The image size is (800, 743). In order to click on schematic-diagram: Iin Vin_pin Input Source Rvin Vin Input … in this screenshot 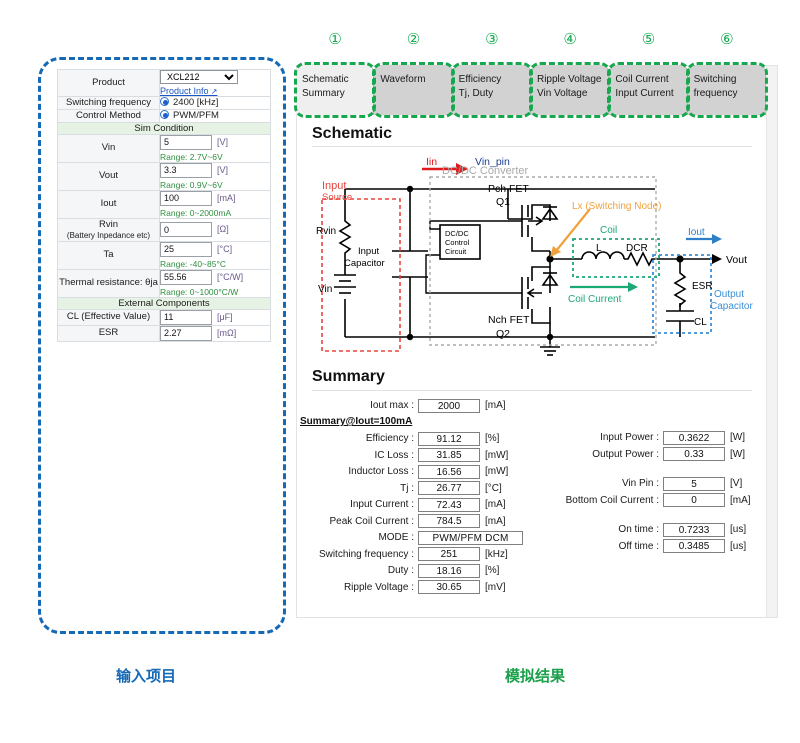, I will do `click(534, 256)`.